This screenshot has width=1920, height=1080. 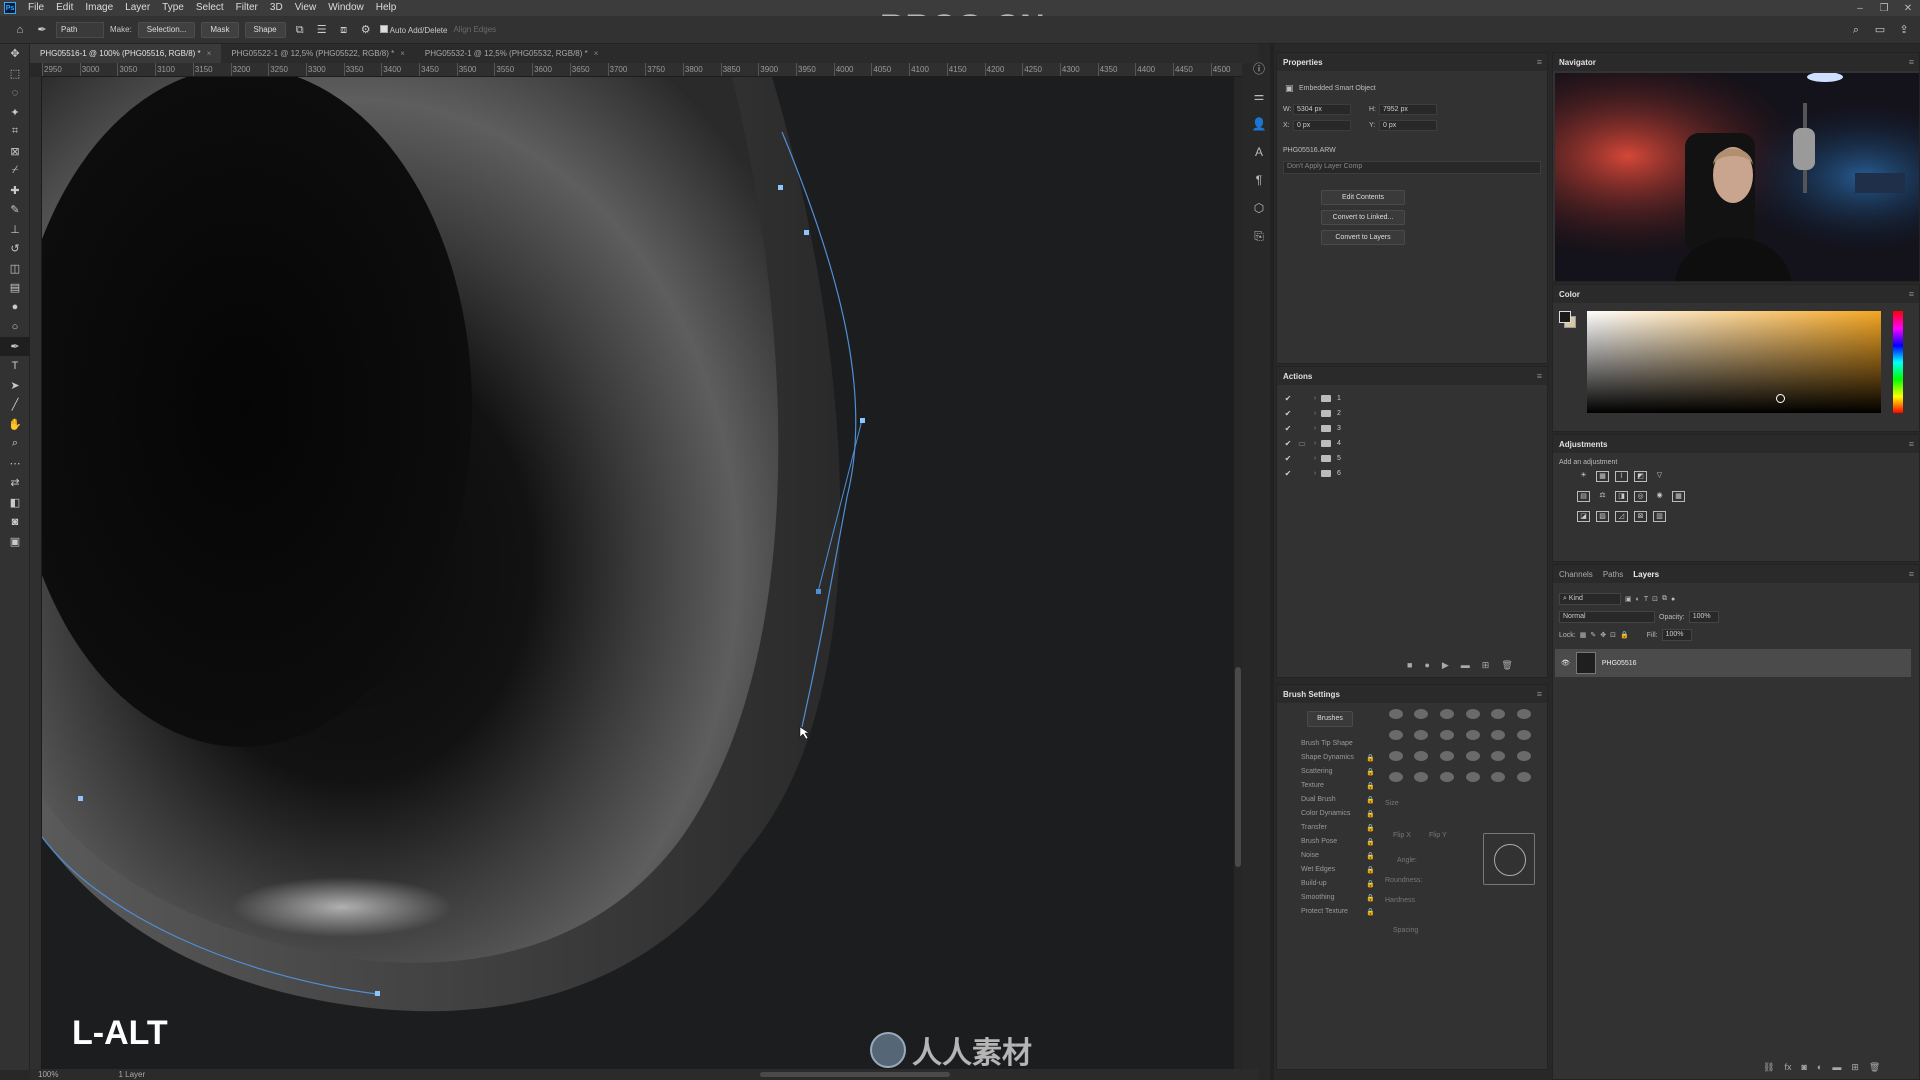 I want to click on people-icon: 👤, so click(x=1259, y=124).